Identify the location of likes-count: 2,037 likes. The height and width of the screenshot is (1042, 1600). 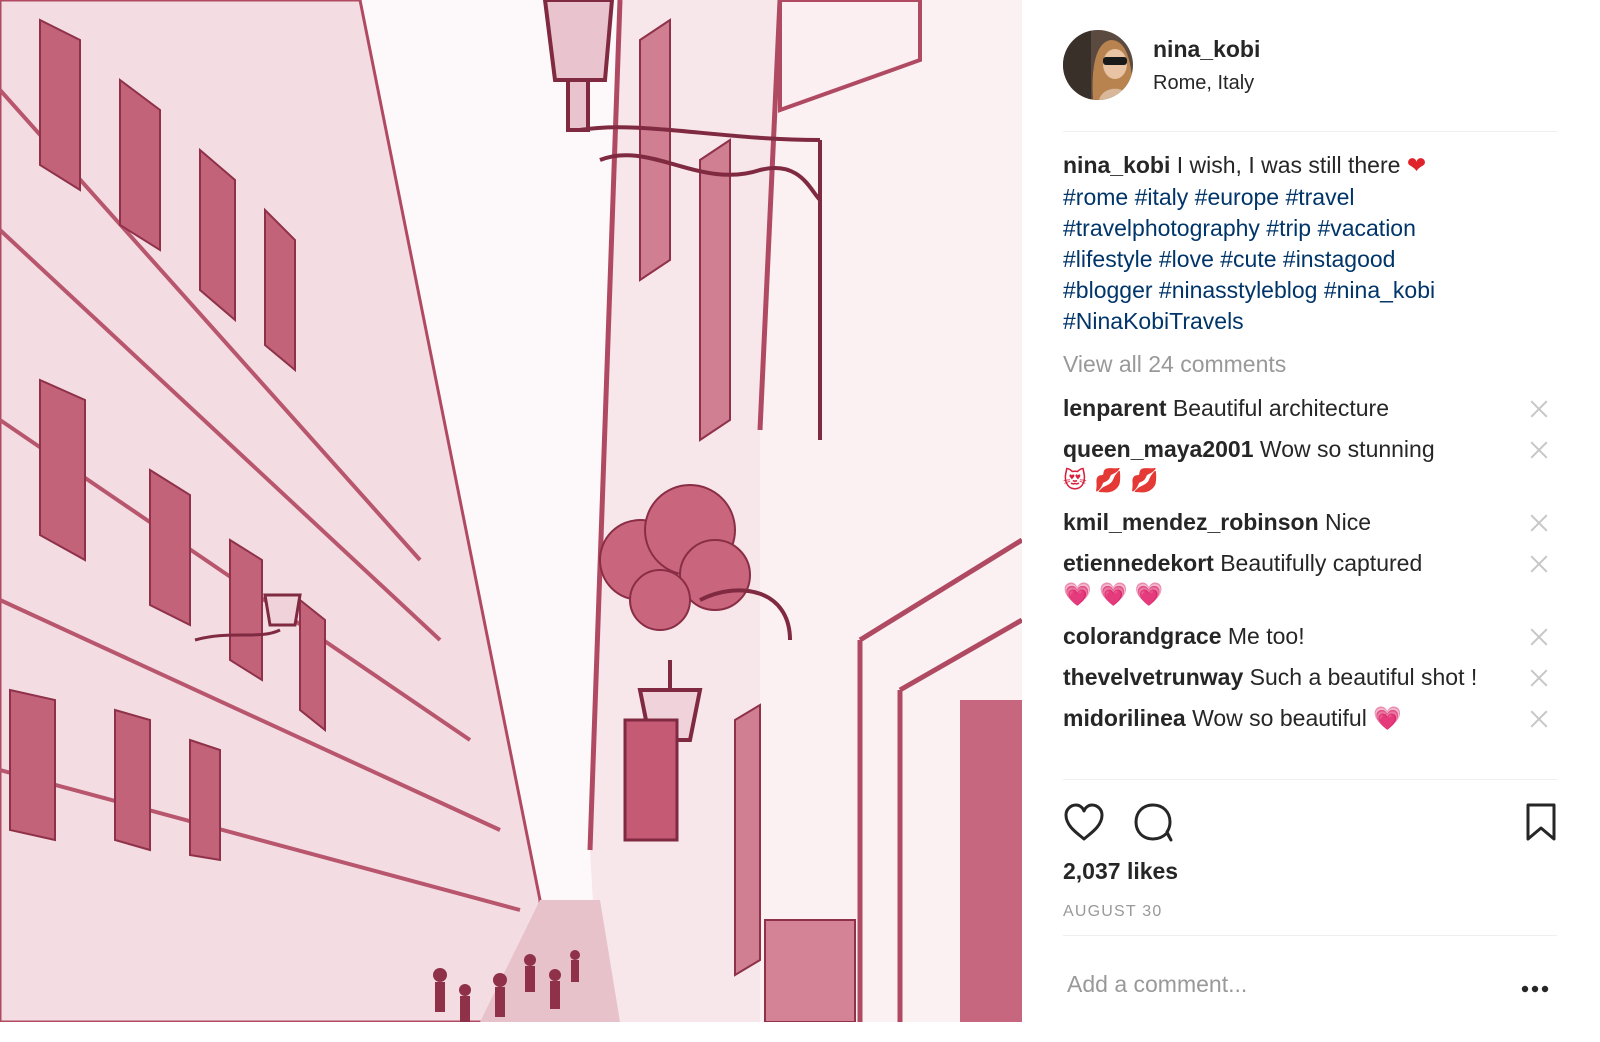
(1120, 871).